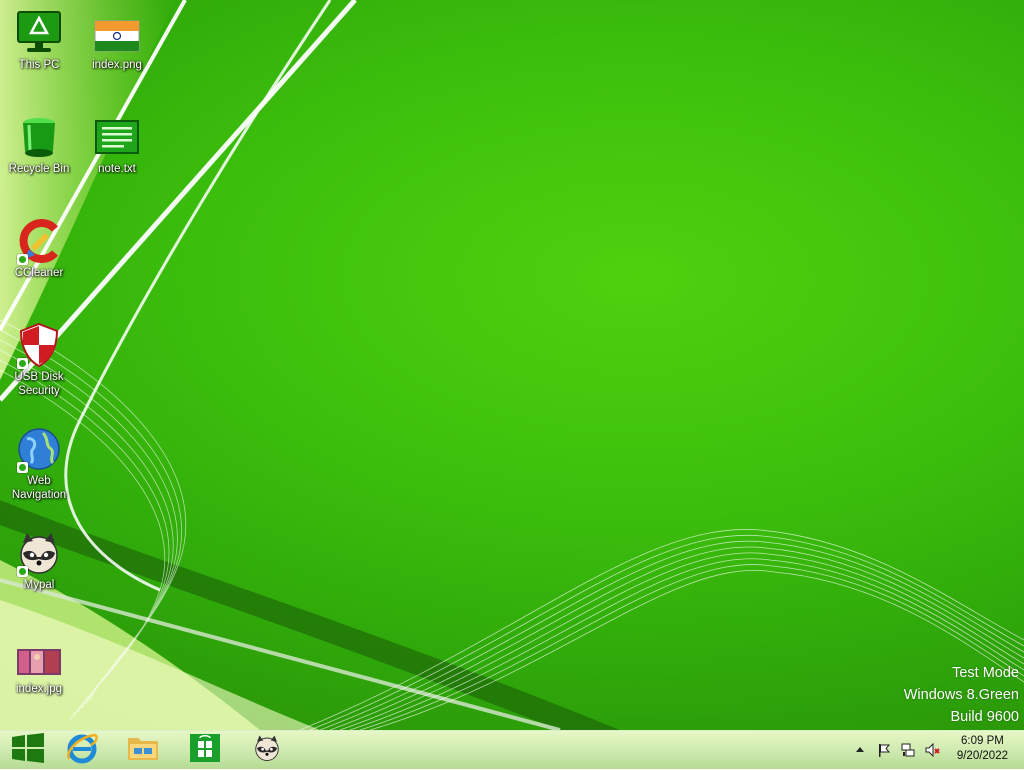  I want to click on ccleaner-icon, so click(39, 241).